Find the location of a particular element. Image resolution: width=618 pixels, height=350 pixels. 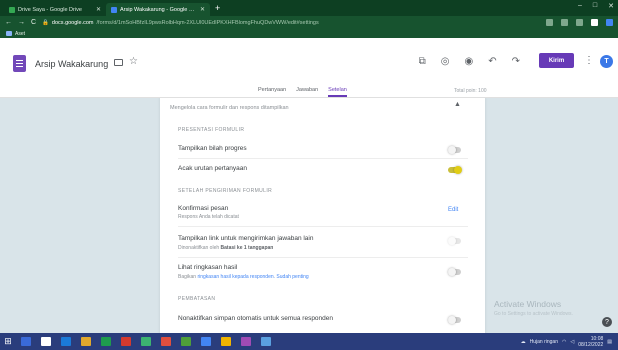

note-bold: Batasi ke 1 tanggapan is located at coordinates (247, 248).